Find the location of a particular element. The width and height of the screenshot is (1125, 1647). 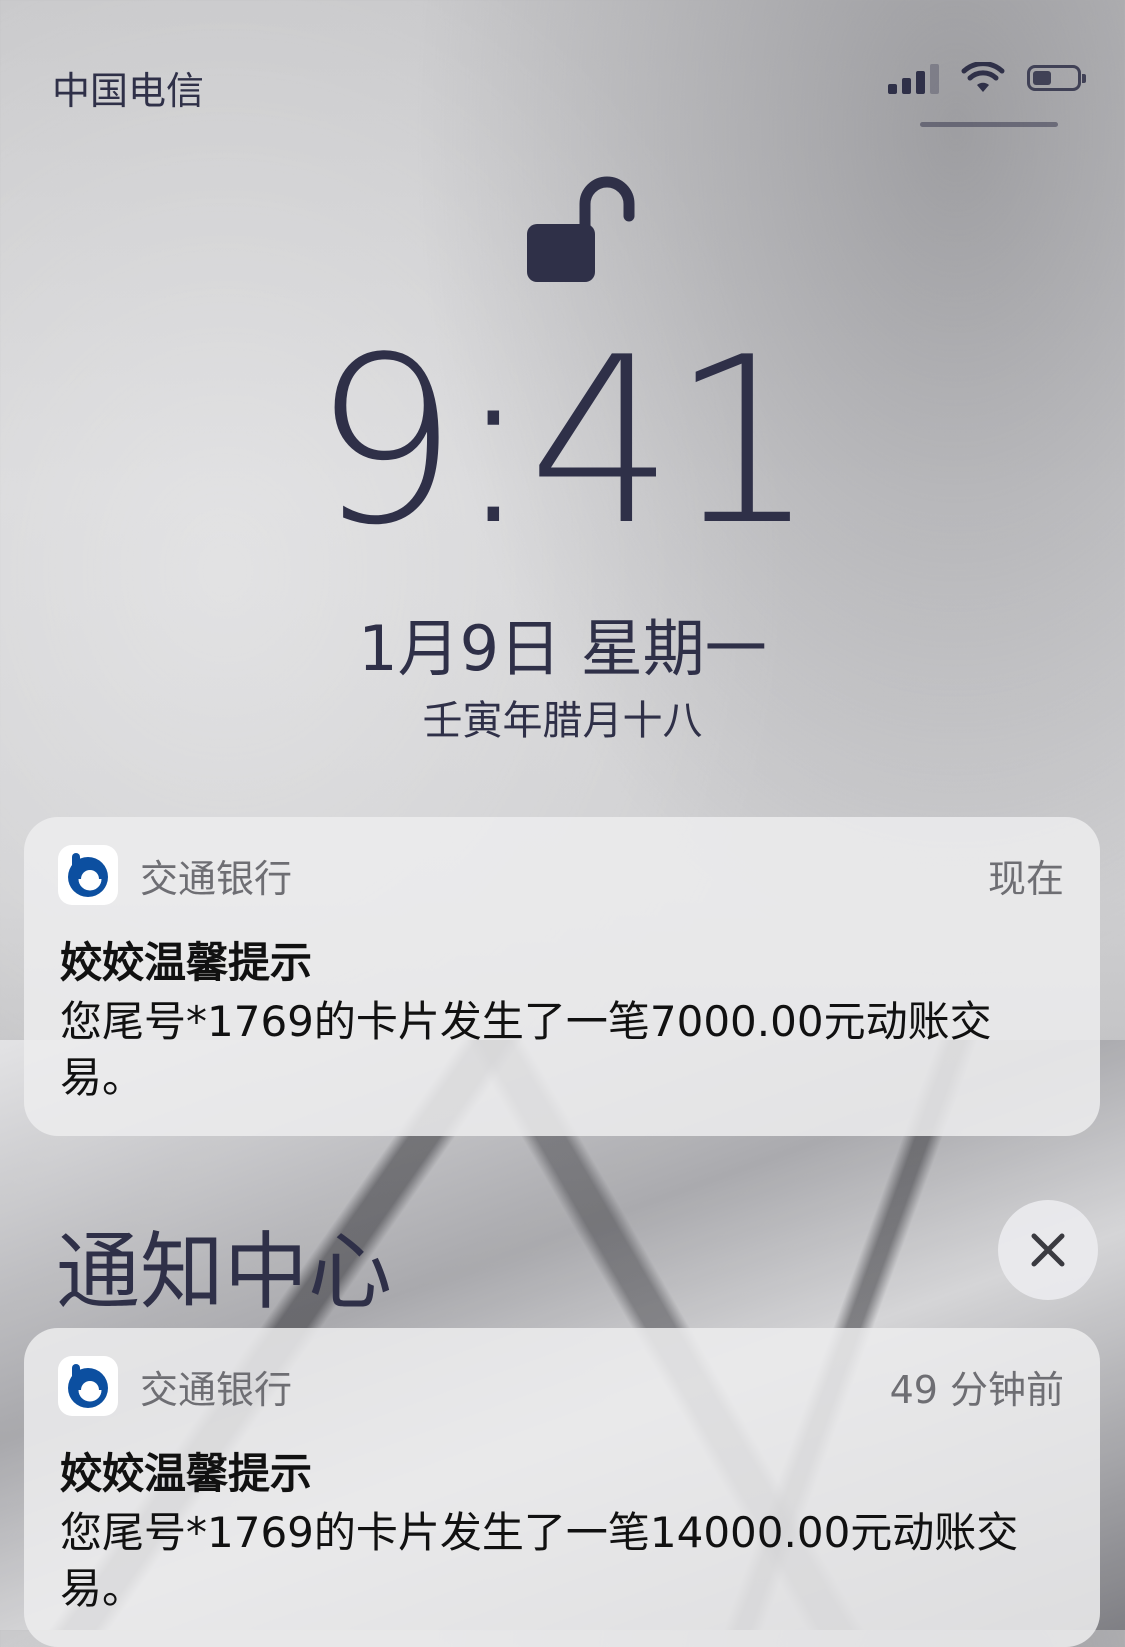

control-center-grabber is located at coordinates (989, 124).